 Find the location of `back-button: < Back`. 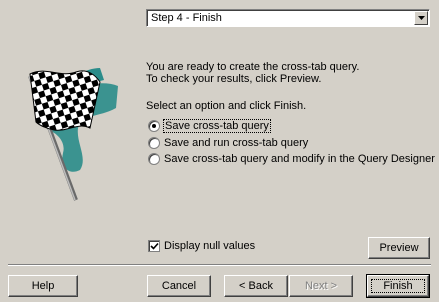

back-button: < Back is located at coordinates (256, 286).